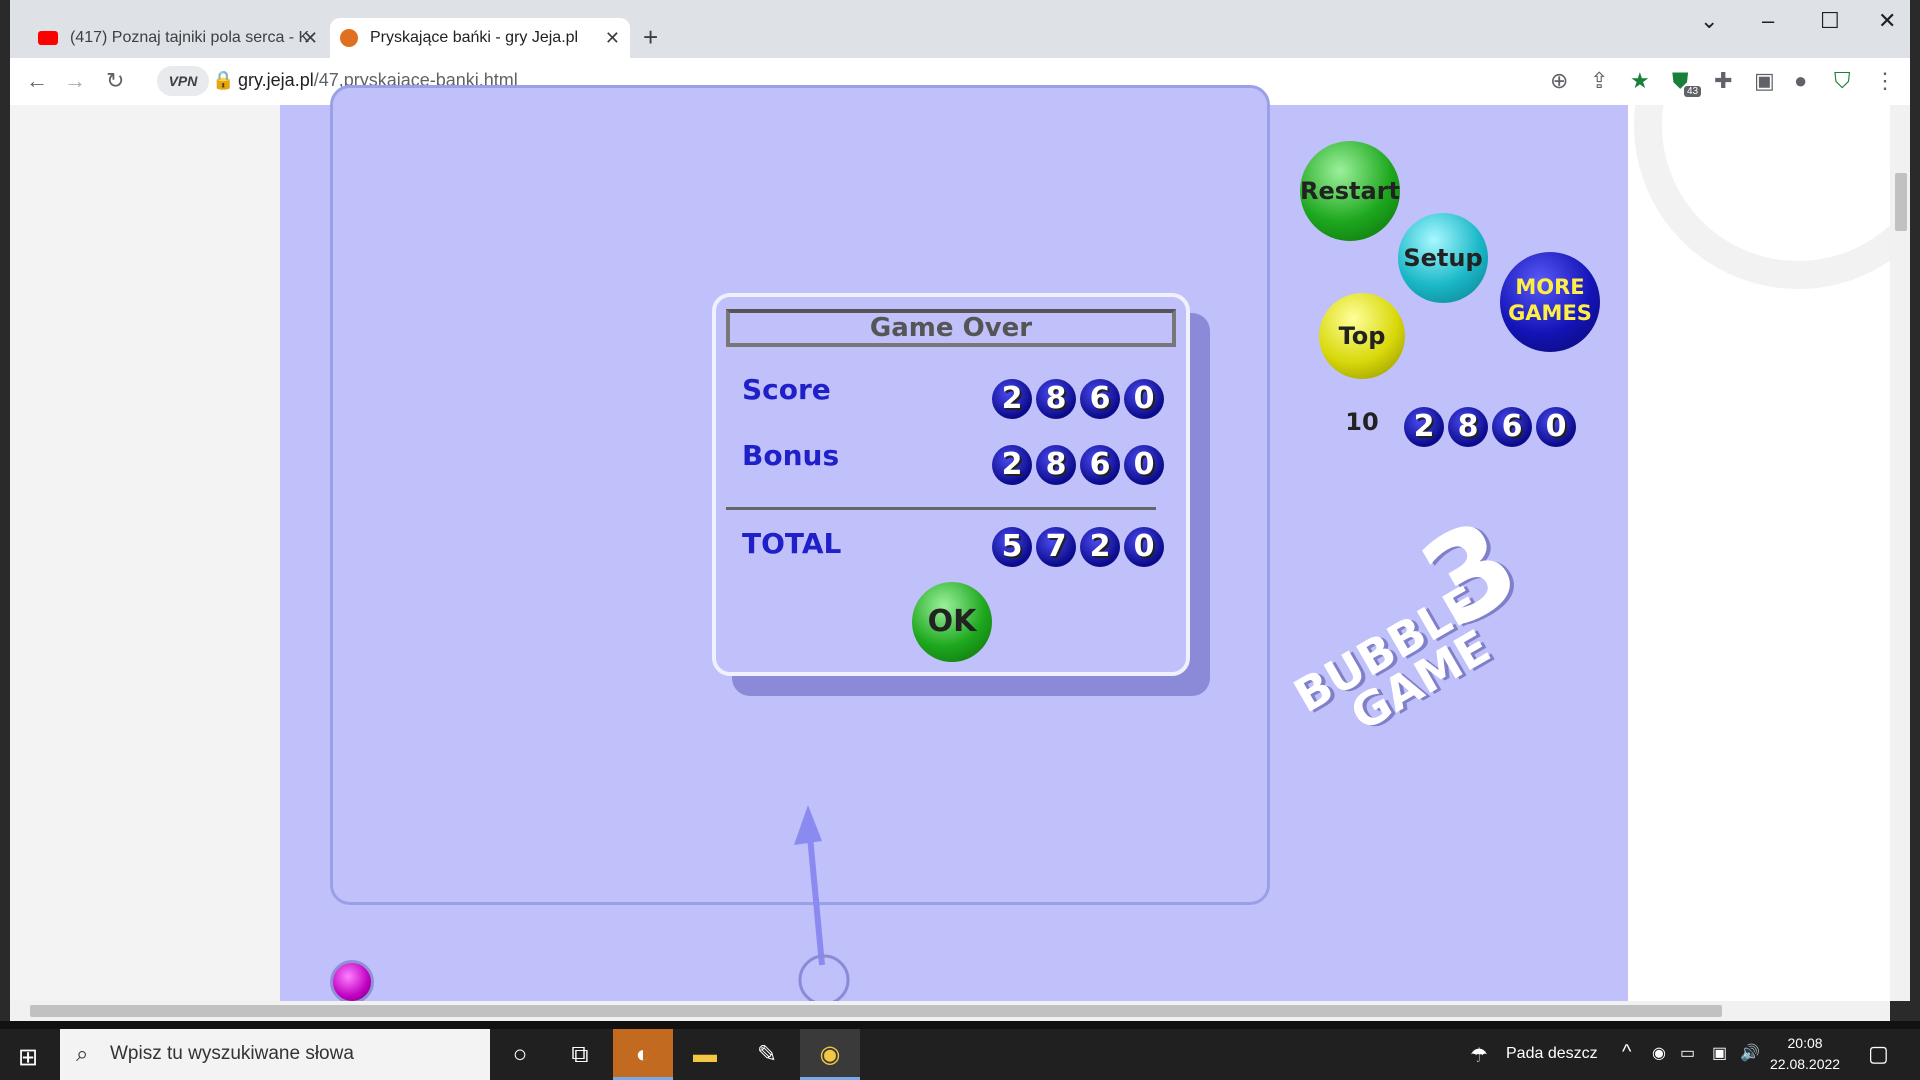  I want to click on page-right-background, so click(1774, 500).